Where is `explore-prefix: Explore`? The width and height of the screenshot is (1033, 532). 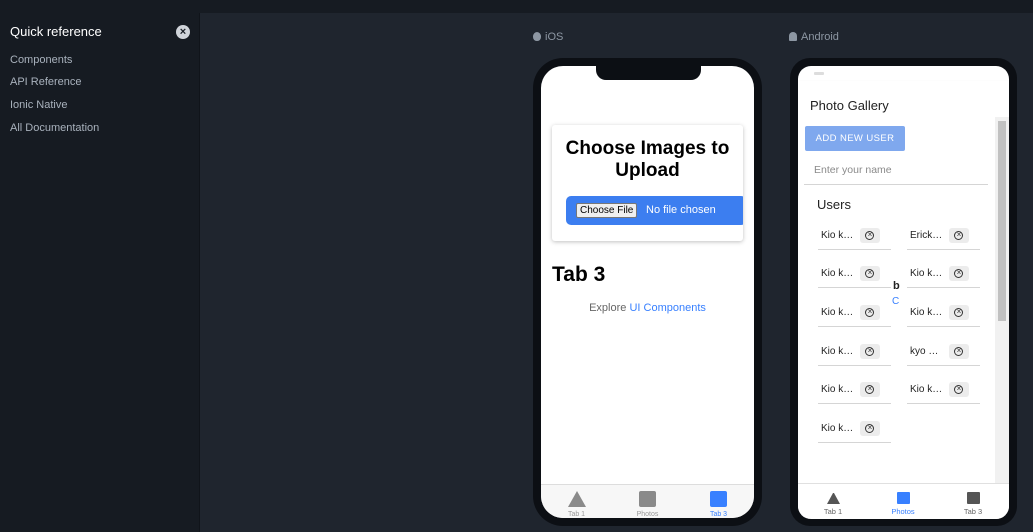
explore-prefix: Explore is located at coordinates (608, 308).